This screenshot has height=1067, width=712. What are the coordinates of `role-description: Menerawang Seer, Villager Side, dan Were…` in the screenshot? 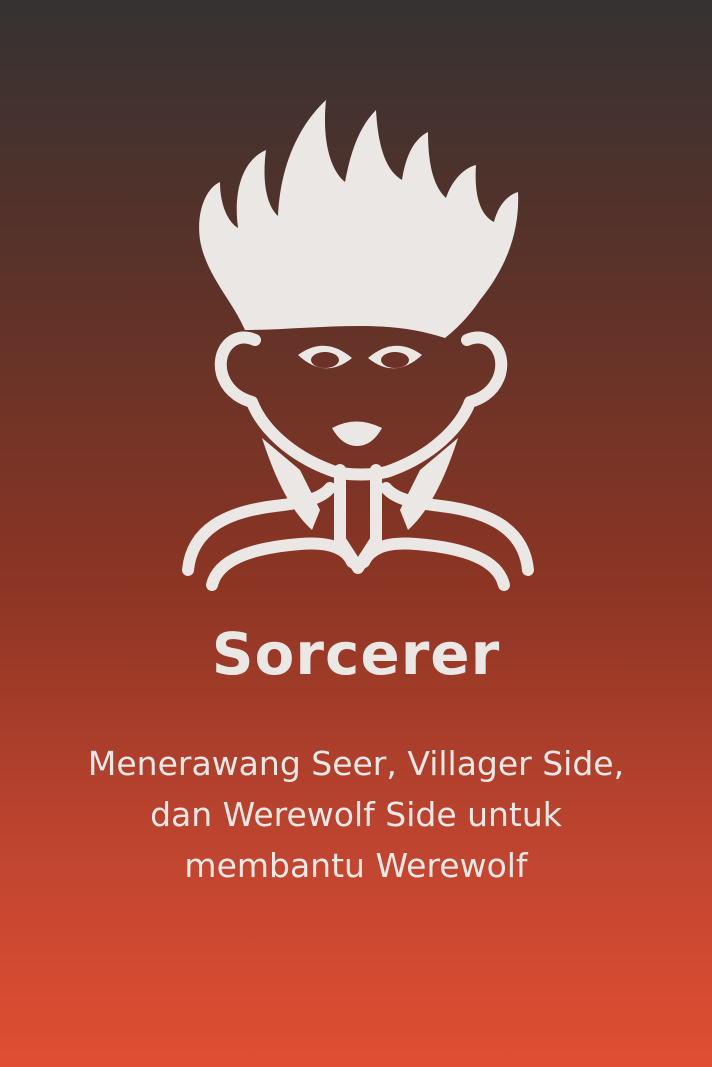 It's located at (356, 814).